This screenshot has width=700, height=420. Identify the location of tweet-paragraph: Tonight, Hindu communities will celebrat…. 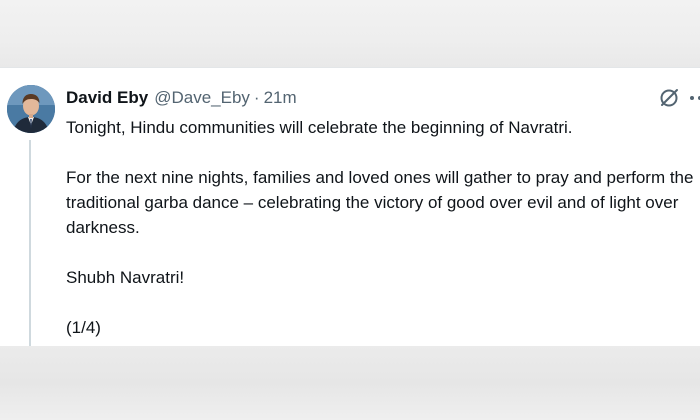
(319, 127).